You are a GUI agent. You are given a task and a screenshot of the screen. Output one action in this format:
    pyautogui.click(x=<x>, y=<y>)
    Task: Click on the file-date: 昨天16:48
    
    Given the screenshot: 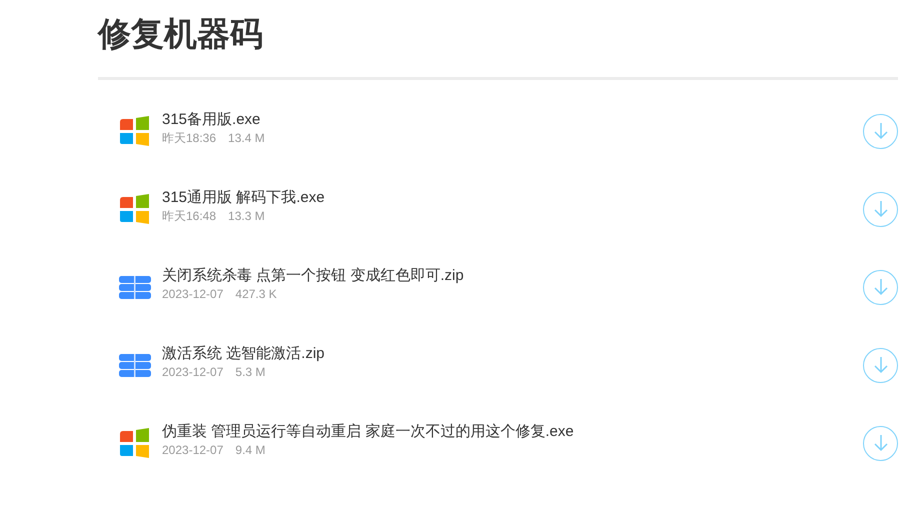 What is the action you would take?
    pyautogui.click(x=189, y=216)
    